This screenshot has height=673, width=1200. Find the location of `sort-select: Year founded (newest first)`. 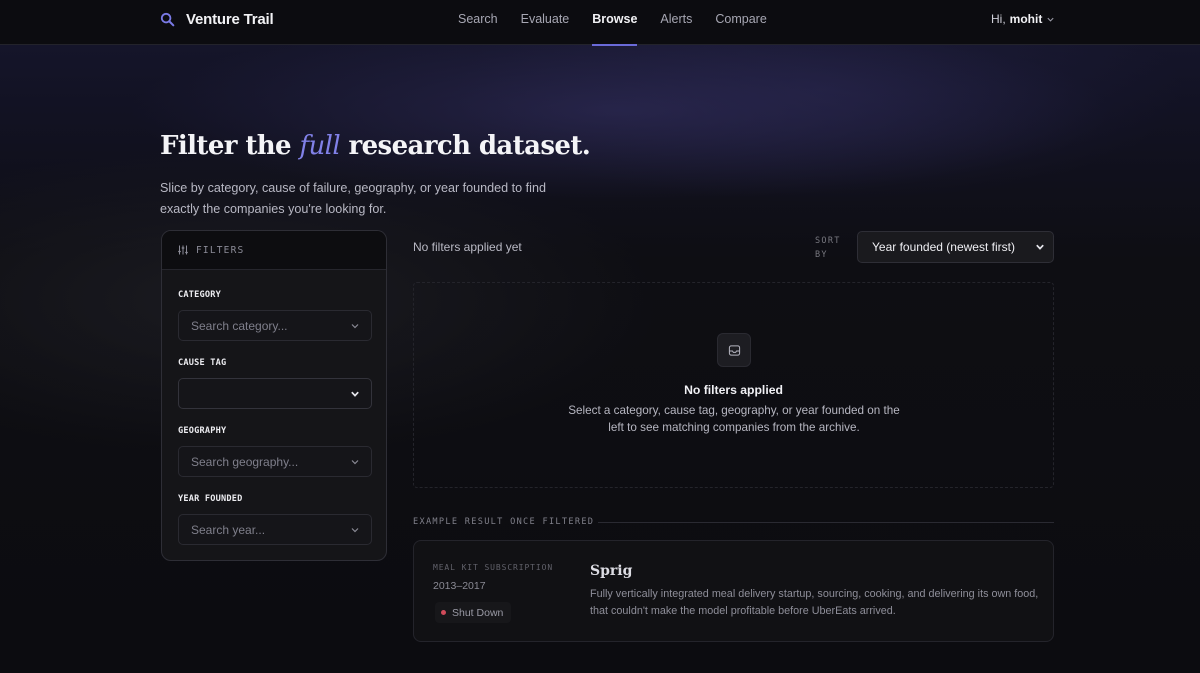

sort-select: Year founded (newest first) is located at coordinates (955, 247).